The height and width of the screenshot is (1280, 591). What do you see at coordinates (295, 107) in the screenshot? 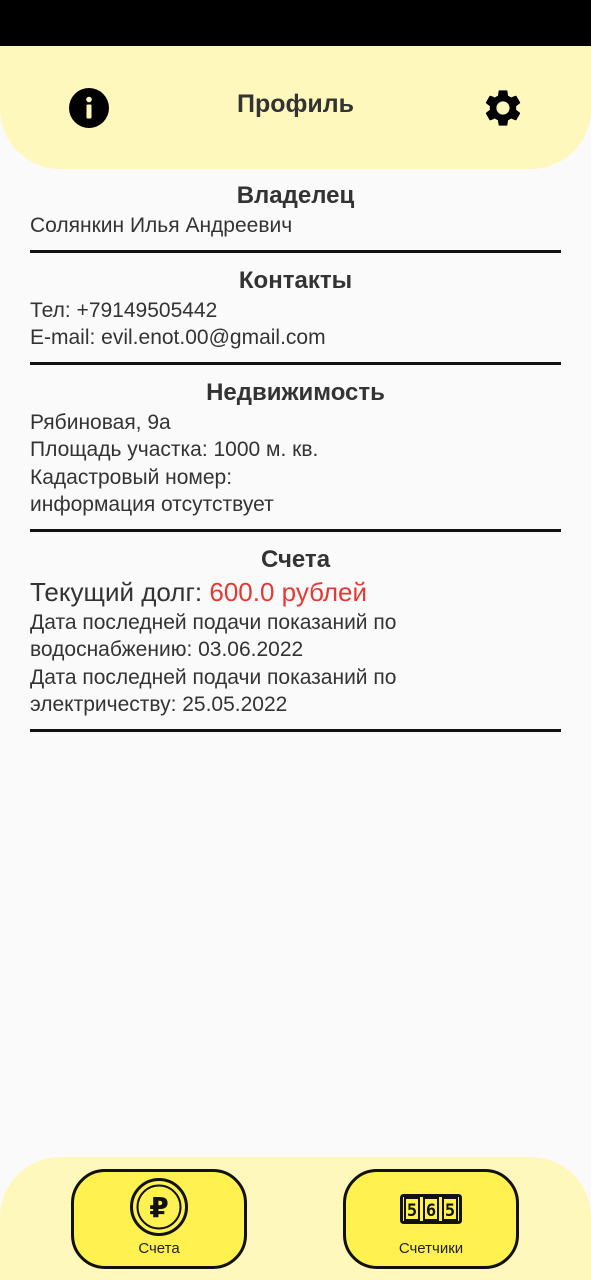
I see `app-bar: Профиль` at bounding box center [295, 107].